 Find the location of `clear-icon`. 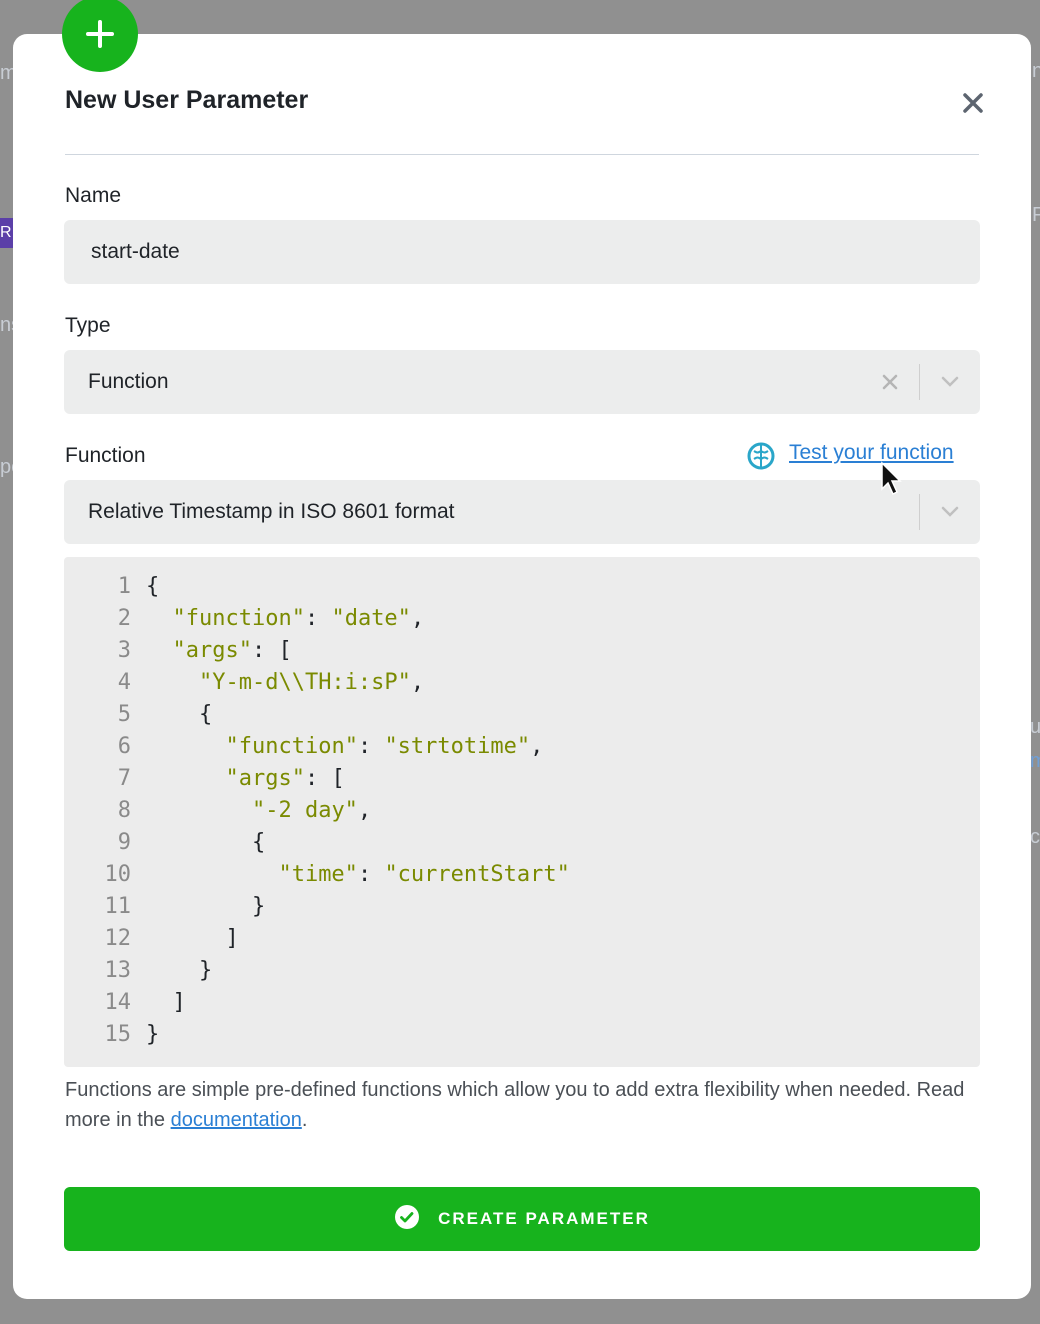

clear-icon is located at coordinates (890, 384).